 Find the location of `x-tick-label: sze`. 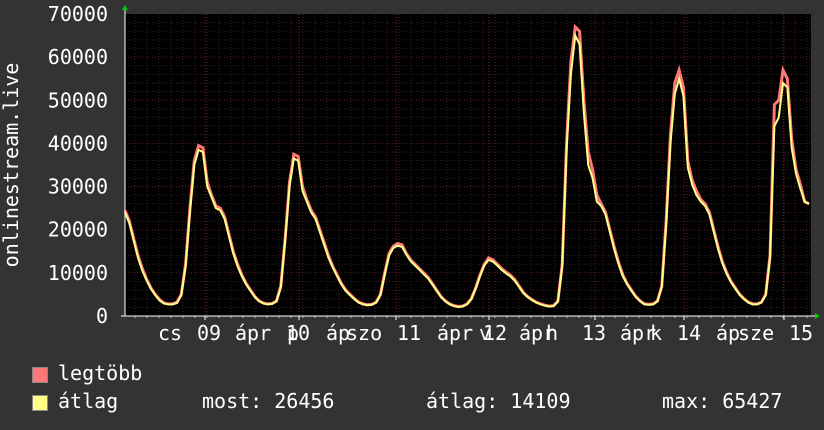

x-tick-label: sze is located at coordinates (756, 333).